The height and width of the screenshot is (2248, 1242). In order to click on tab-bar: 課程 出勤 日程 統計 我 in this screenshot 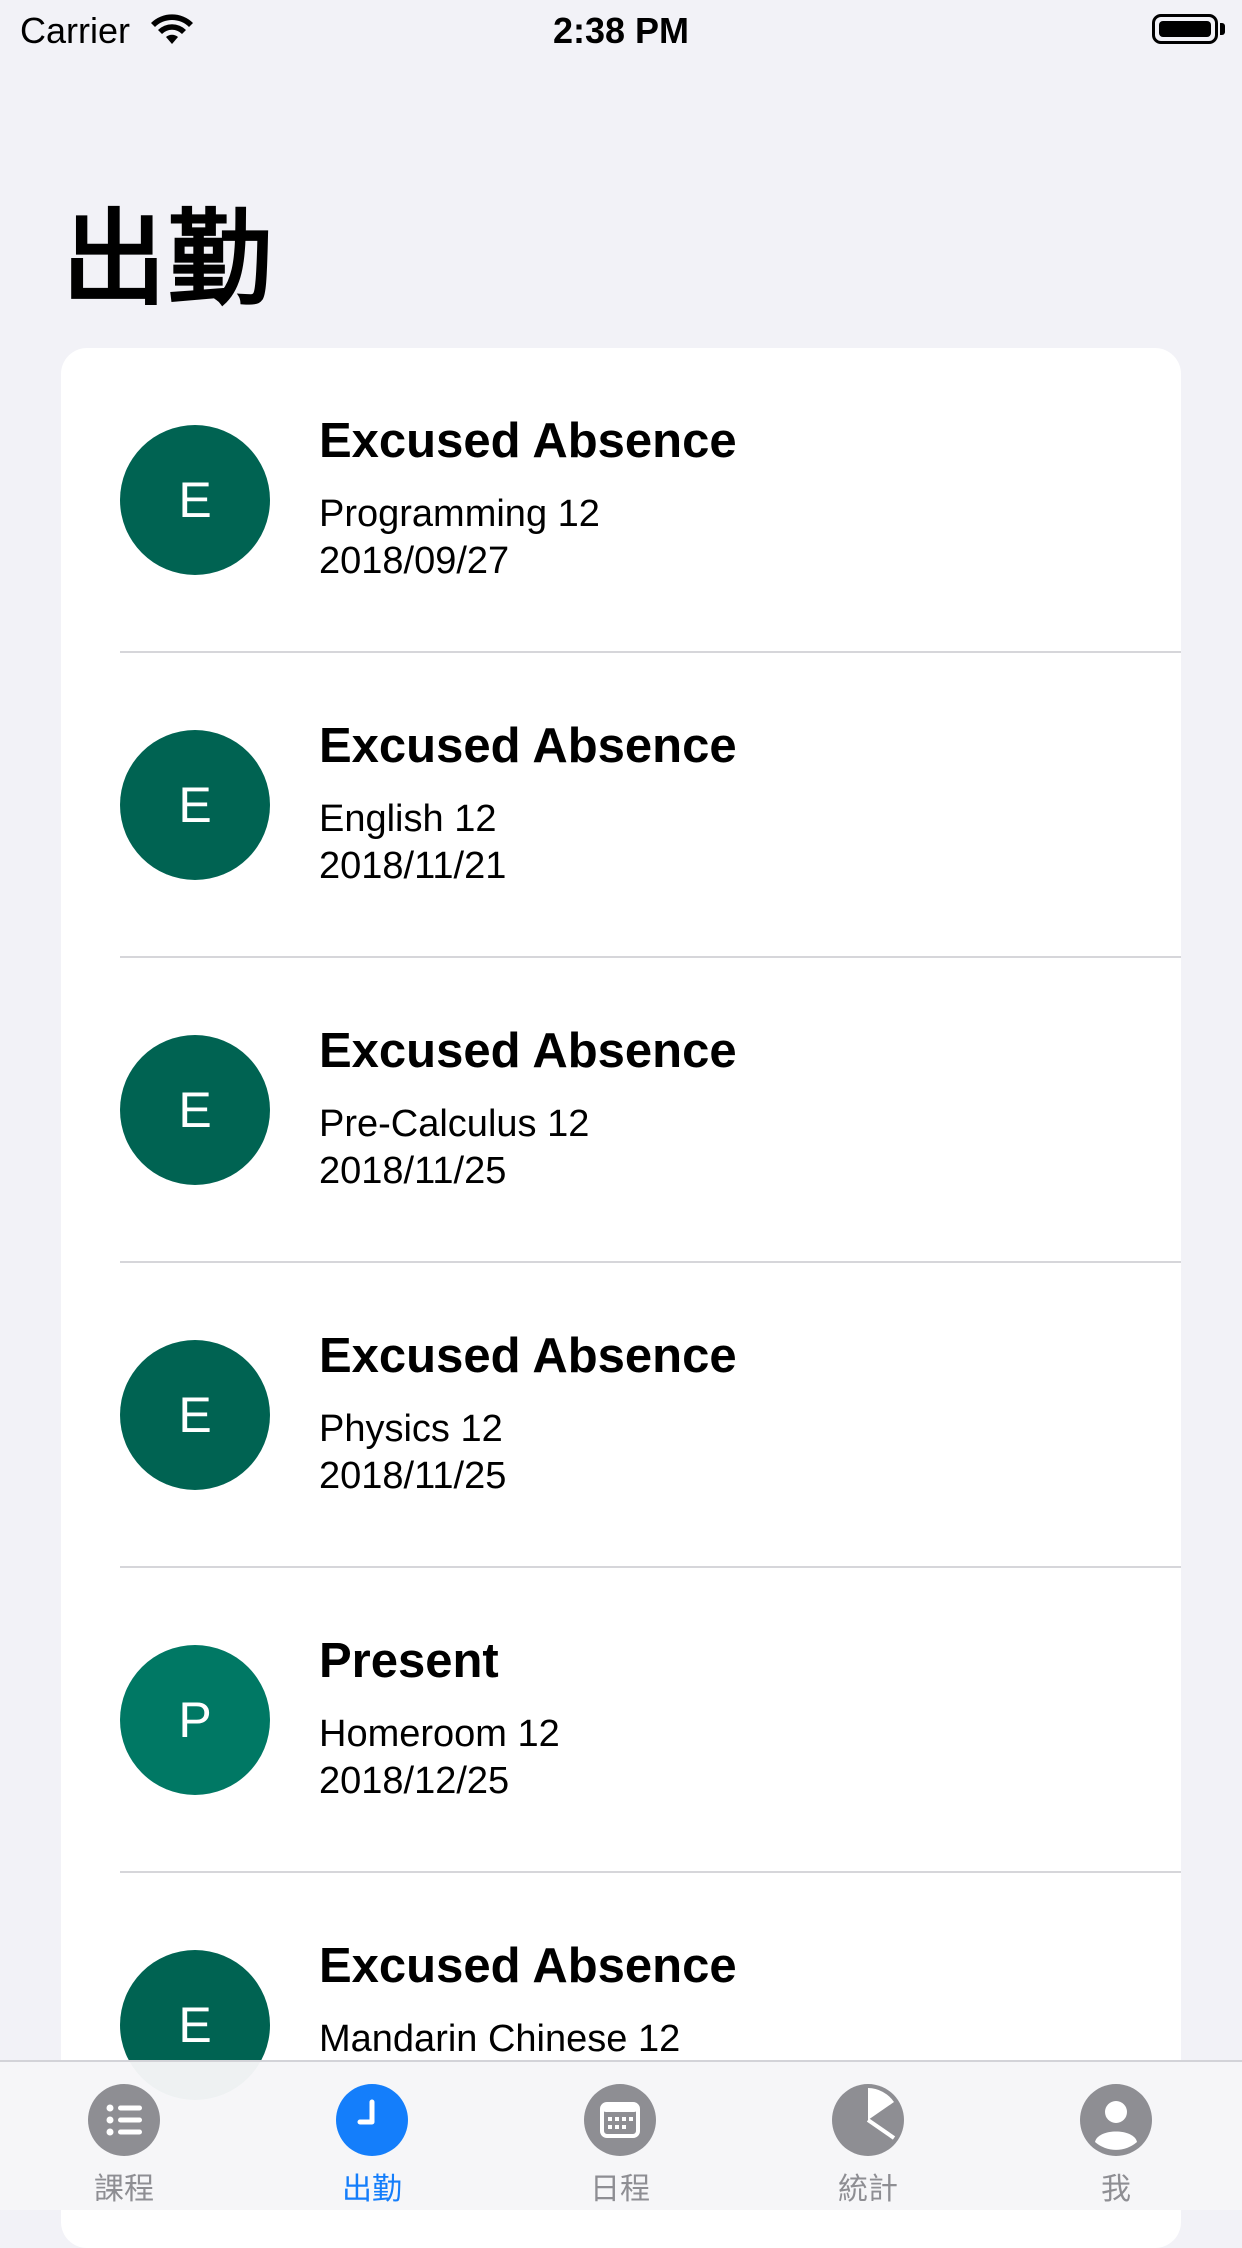, I will do `click(621, 2135)`.